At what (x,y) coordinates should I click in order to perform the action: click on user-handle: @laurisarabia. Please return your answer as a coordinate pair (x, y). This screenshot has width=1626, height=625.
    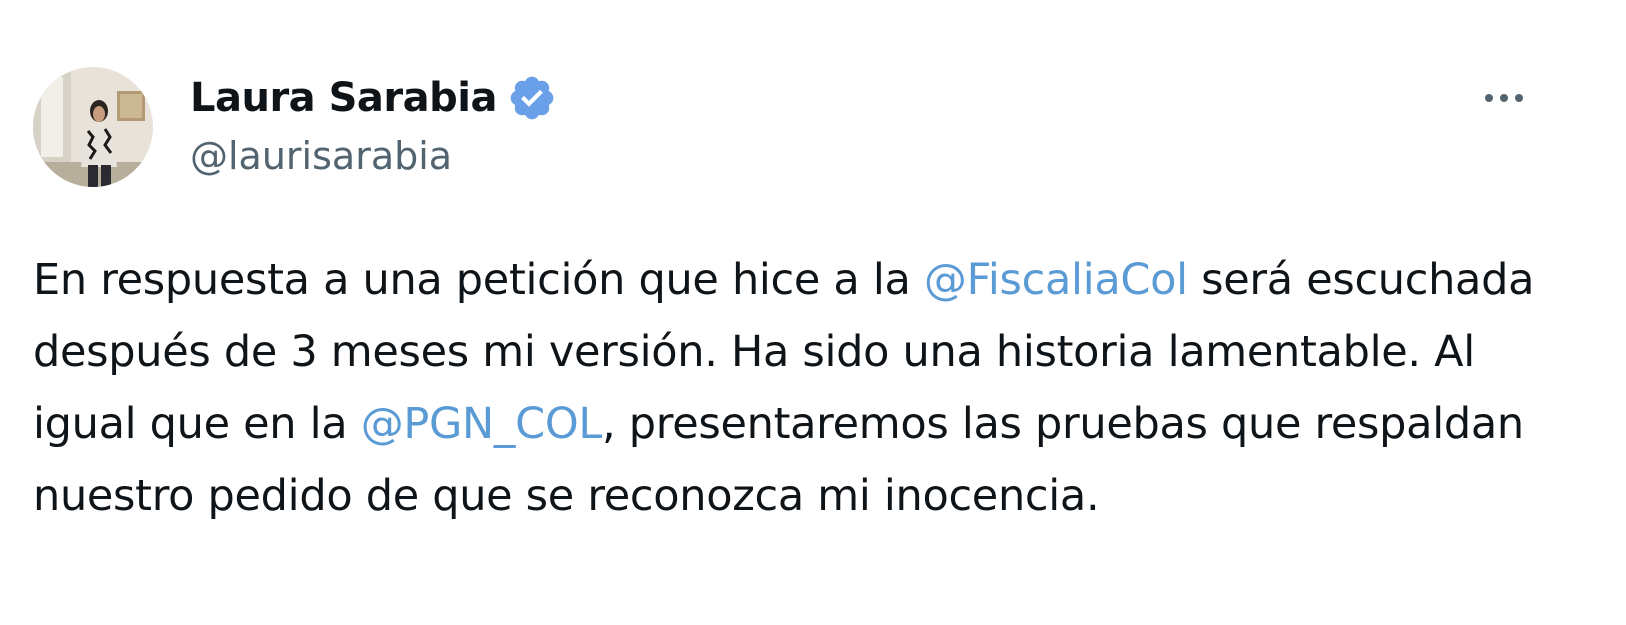
    Looking at the image, I should click on (373, 156).